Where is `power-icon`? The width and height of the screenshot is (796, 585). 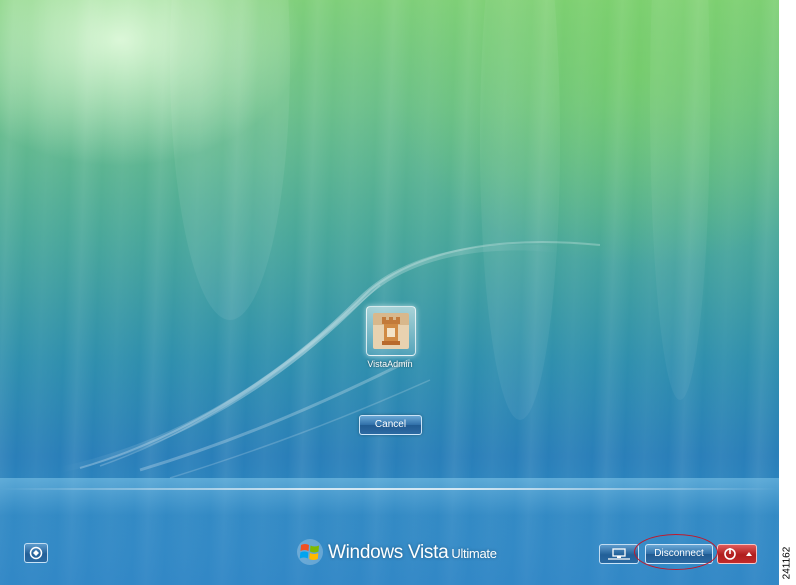 power-icon is located at coordinates (730, 554).